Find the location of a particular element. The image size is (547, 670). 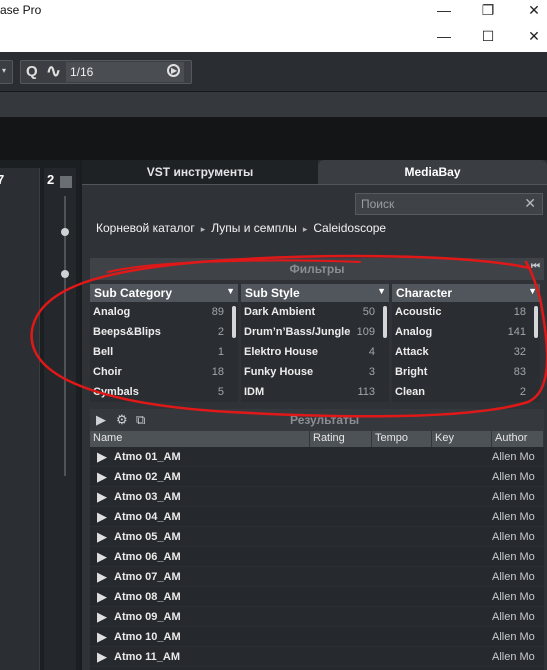

filter-item: Funky House 3 is located at coordinates (315, 372).